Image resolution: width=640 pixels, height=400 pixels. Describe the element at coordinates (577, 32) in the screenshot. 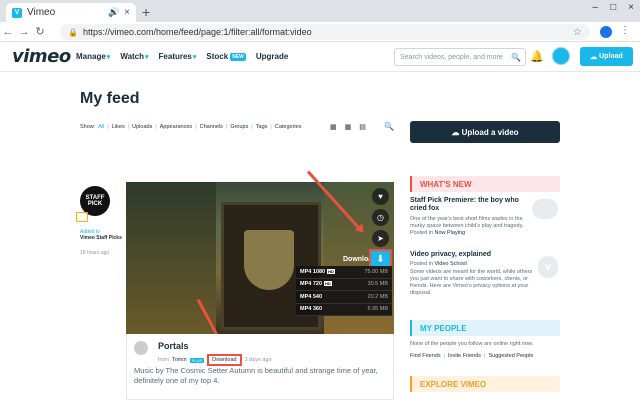

I see `bookmark-star-icon: ☆` at that location.